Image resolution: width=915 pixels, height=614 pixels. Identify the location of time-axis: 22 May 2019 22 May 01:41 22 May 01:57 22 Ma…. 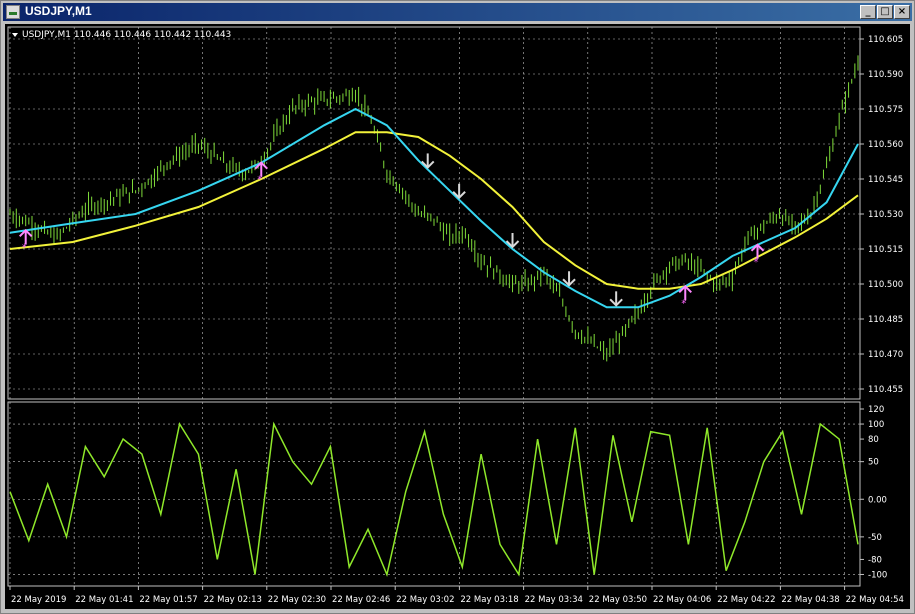
(456, 595).